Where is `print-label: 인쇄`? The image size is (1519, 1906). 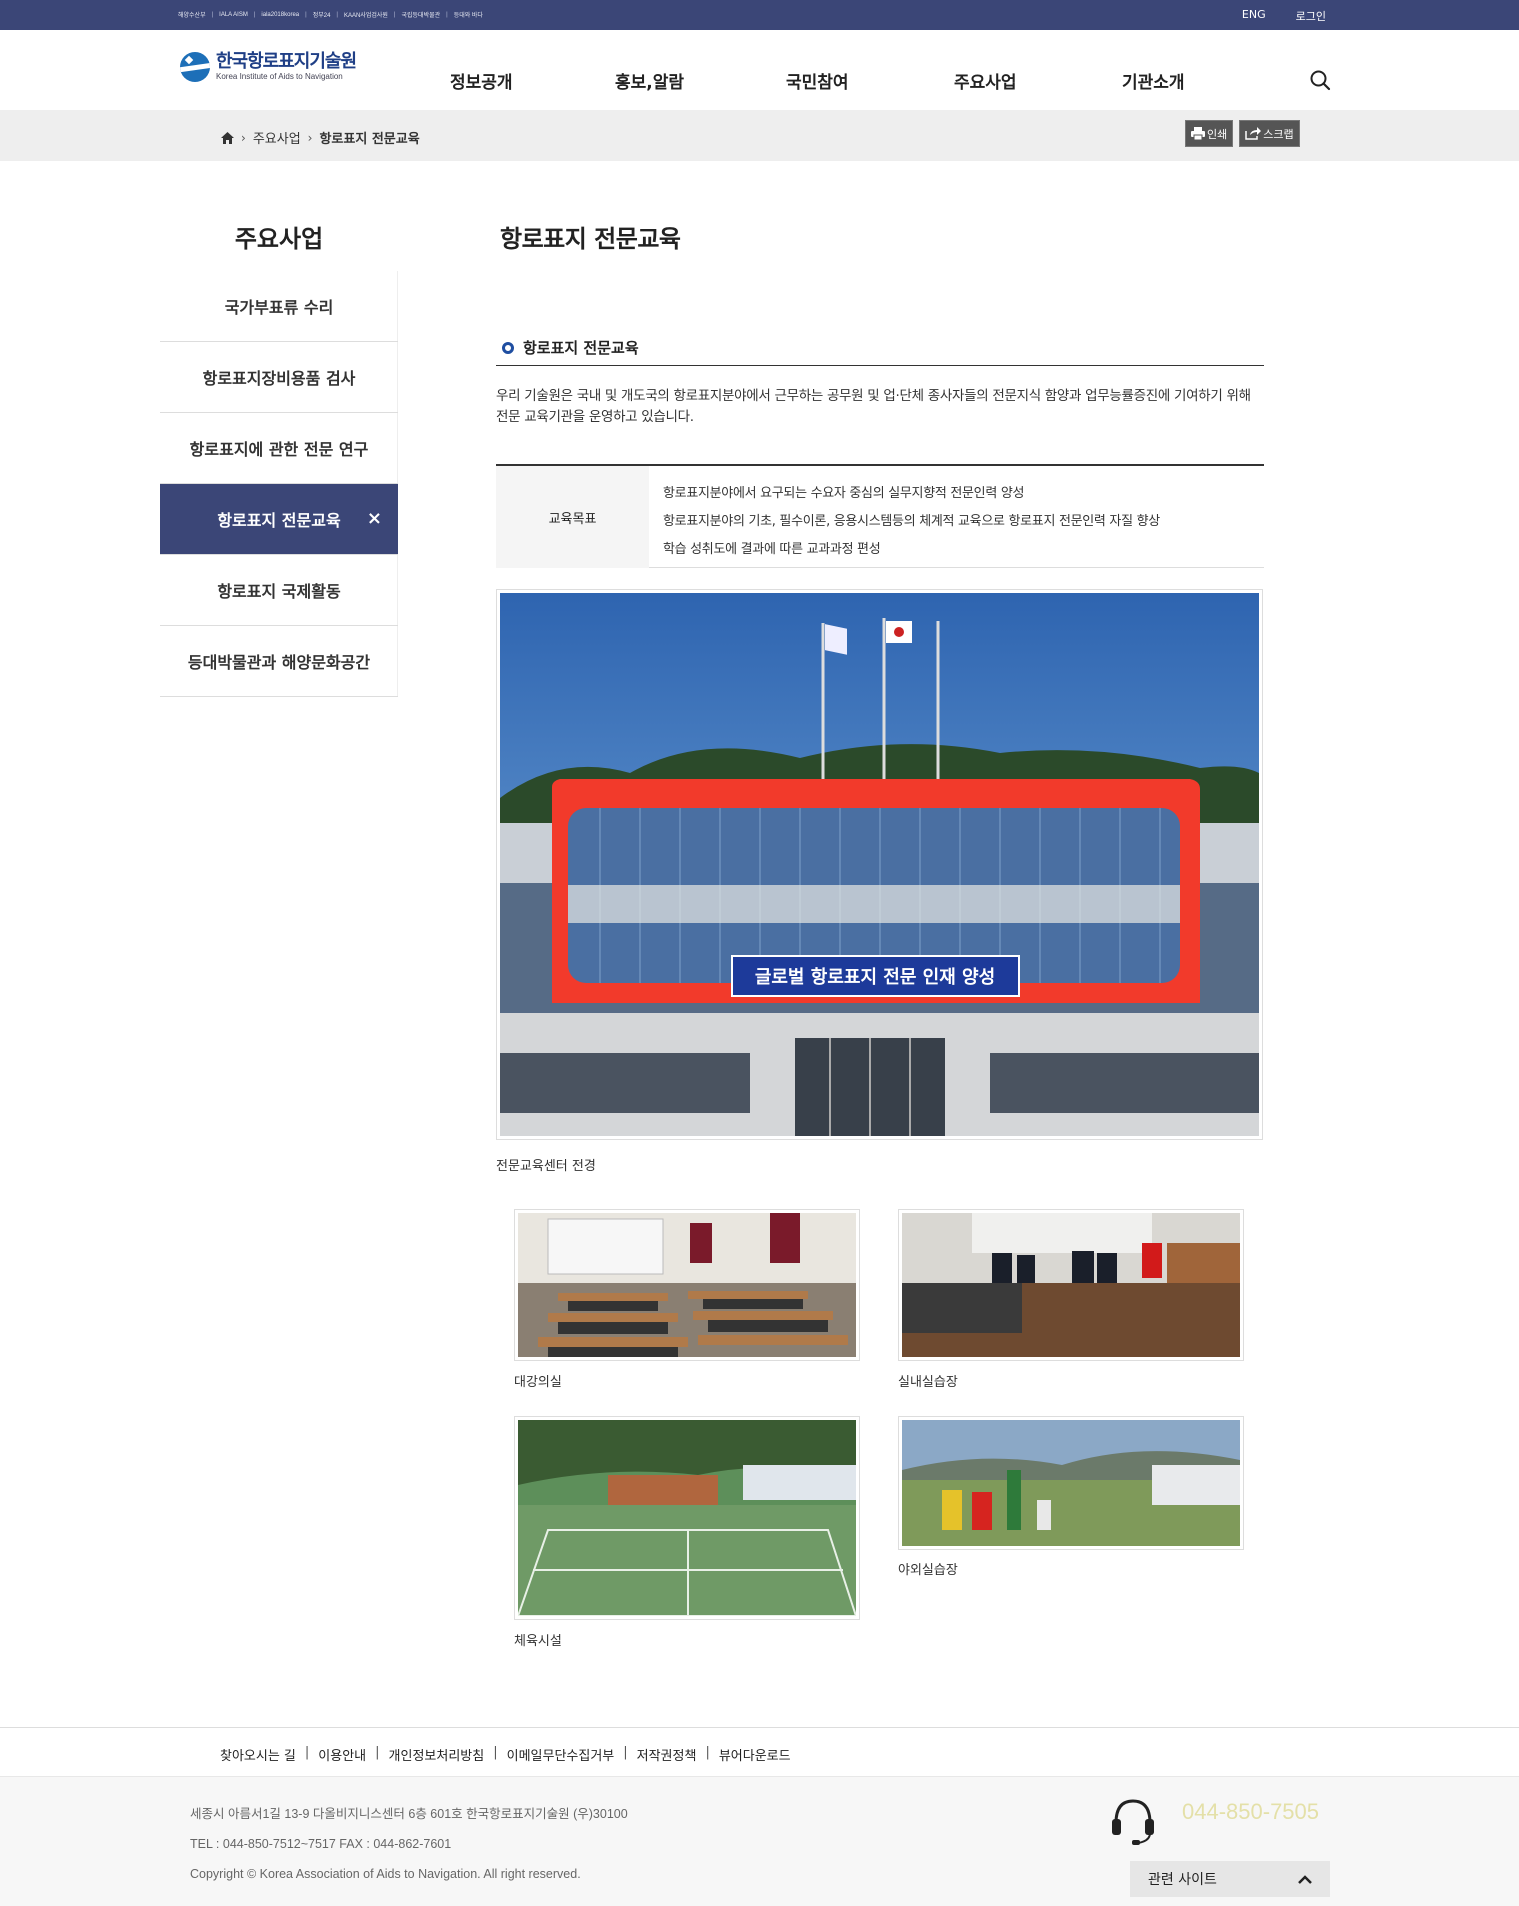 print-label: 인쇄 is located at coordinates (1217, 134).